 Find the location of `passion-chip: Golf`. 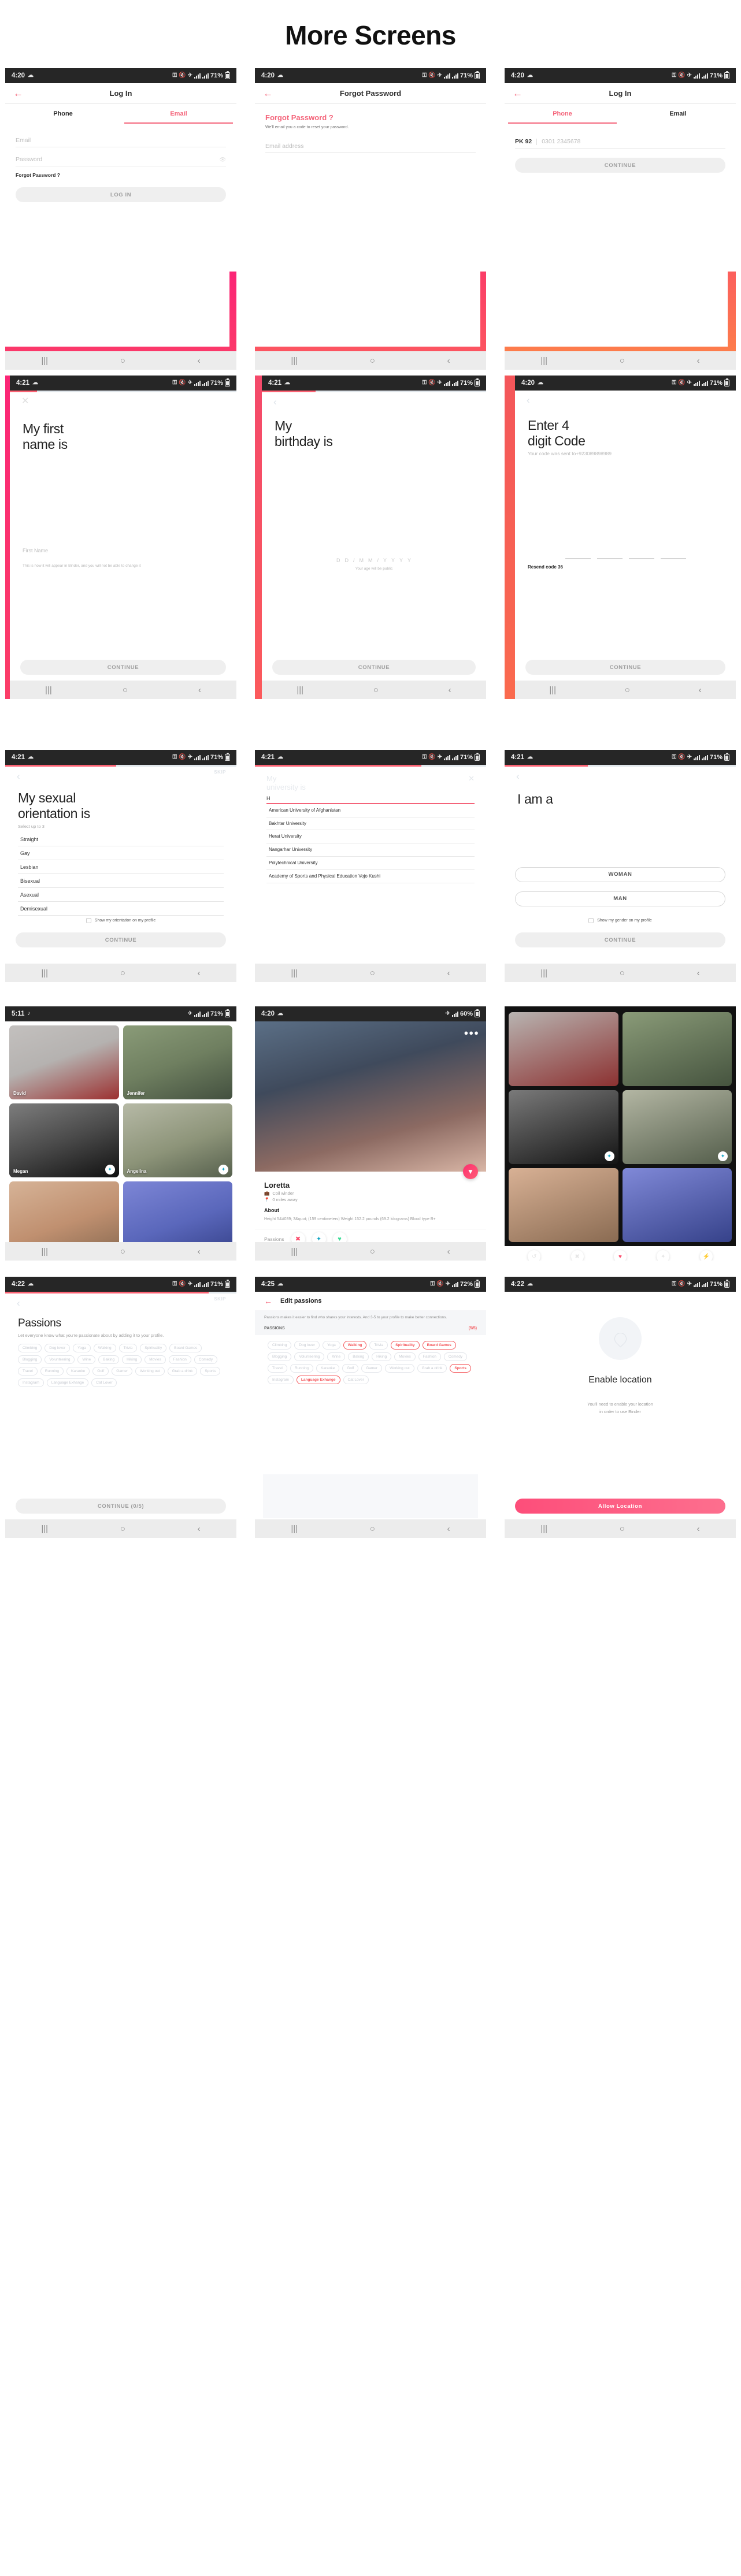

passion-chip: Golf is located at coordinates (100, 1371).